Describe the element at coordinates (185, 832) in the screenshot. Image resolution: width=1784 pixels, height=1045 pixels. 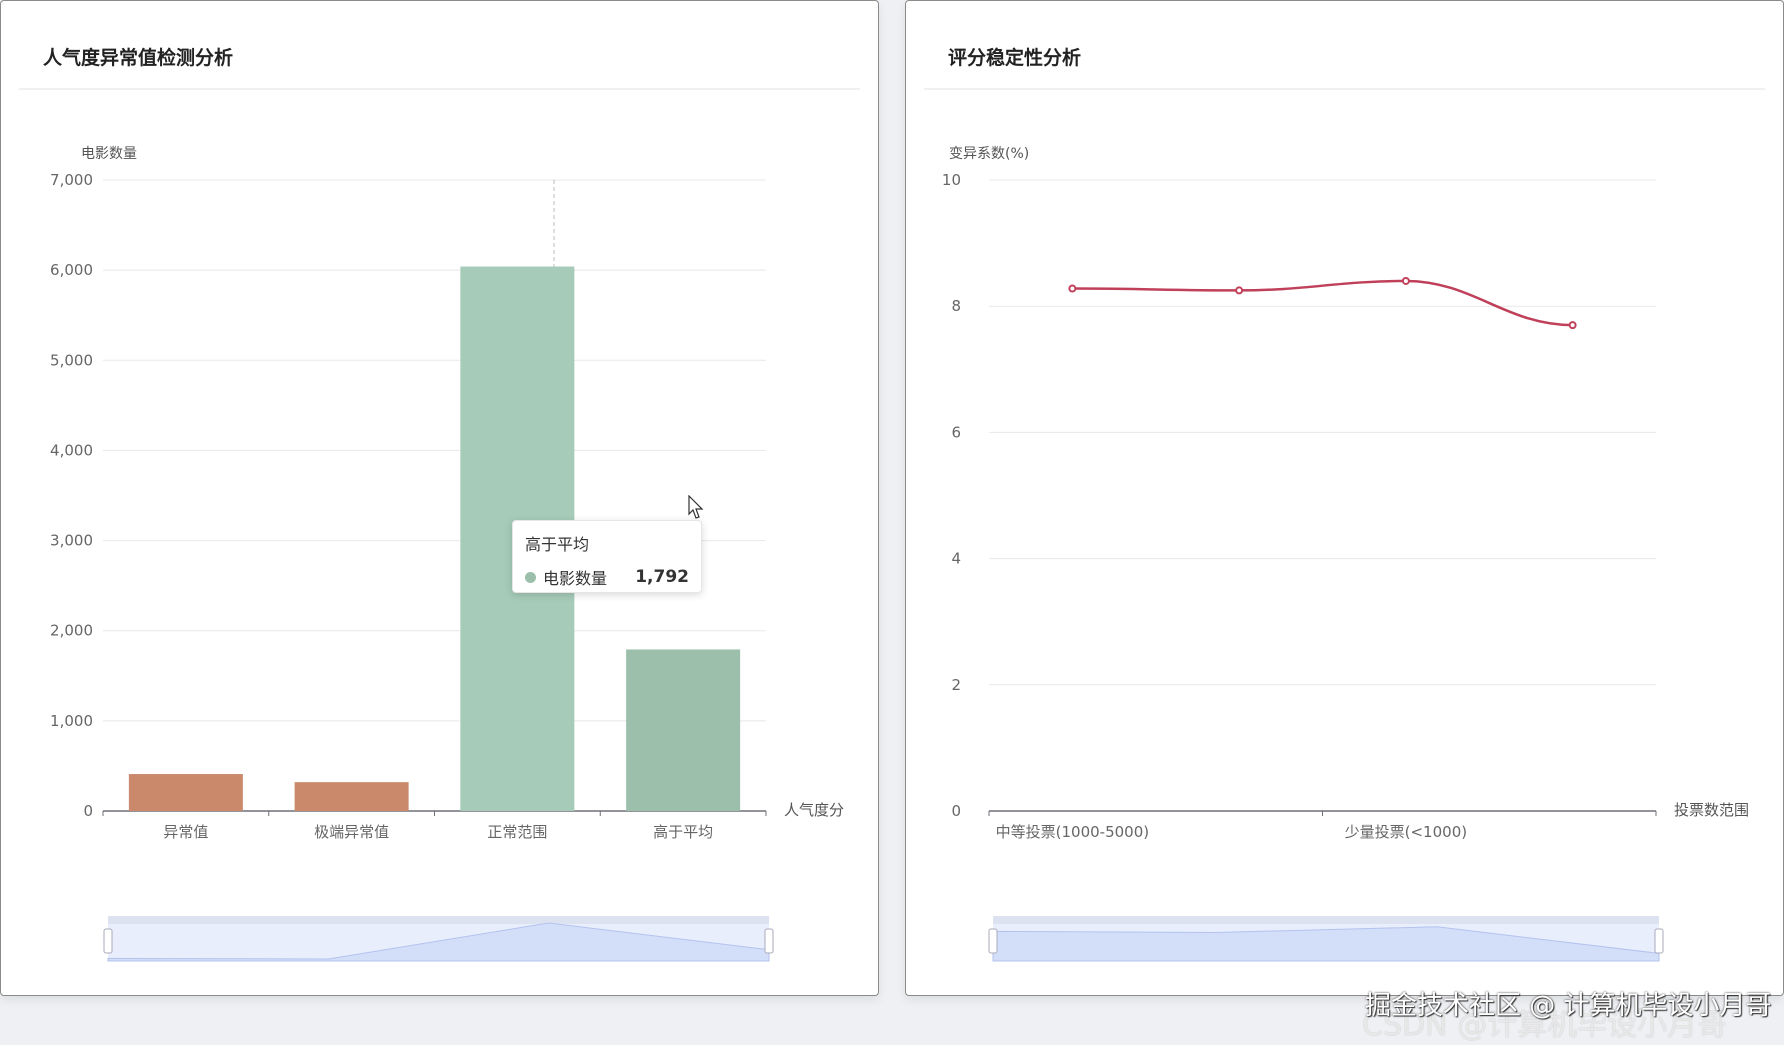
I see `x-tick-label: 异常值` at that location.